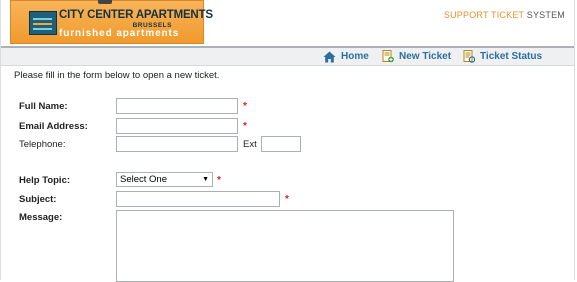 Image resolution: width=577 pixels, height=282 pixels. What do you see at coordinates (53, 126) in the screenshot?
I see `email-label: Email Address:` at bounding box center [53, 126].